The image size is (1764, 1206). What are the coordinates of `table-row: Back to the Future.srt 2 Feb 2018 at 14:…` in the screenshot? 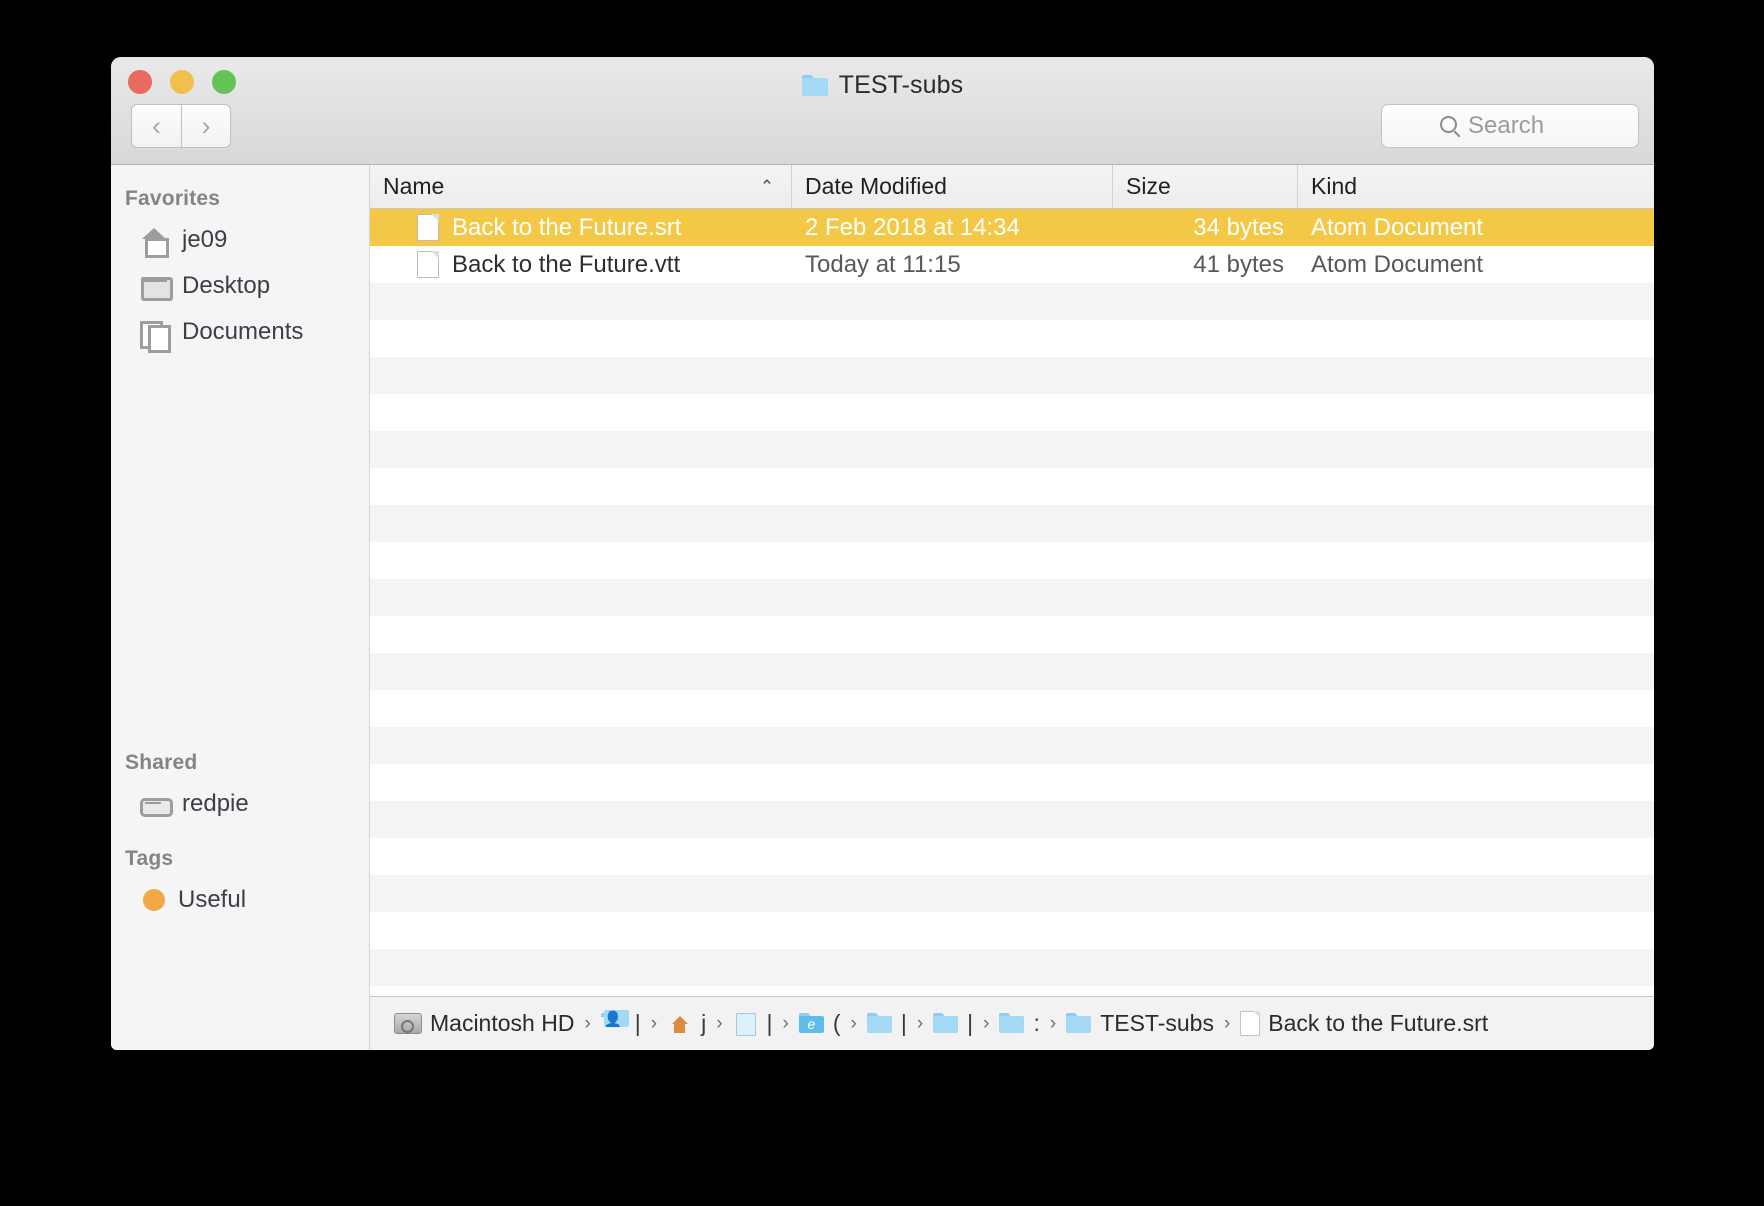 It's located at (1012, 227).